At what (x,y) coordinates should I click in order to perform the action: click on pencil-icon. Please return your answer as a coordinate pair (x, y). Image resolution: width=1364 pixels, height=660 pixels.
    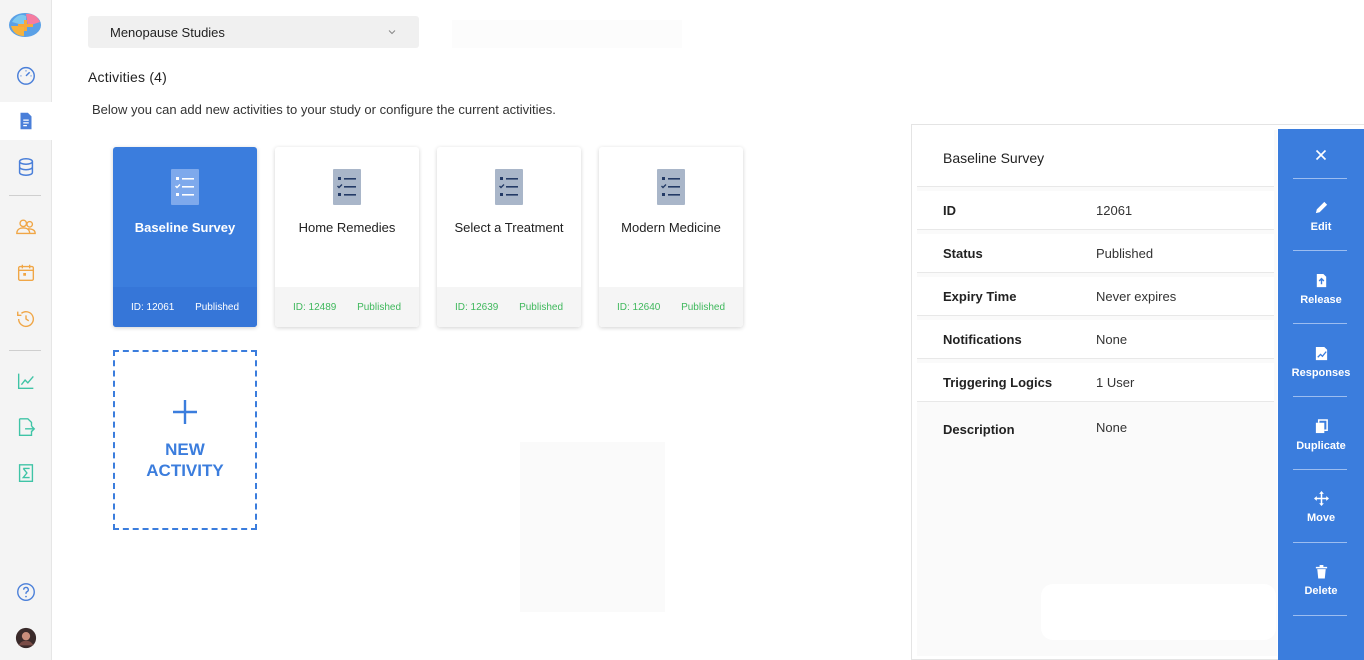
    Looking at the image, I should click on (1321, 207).